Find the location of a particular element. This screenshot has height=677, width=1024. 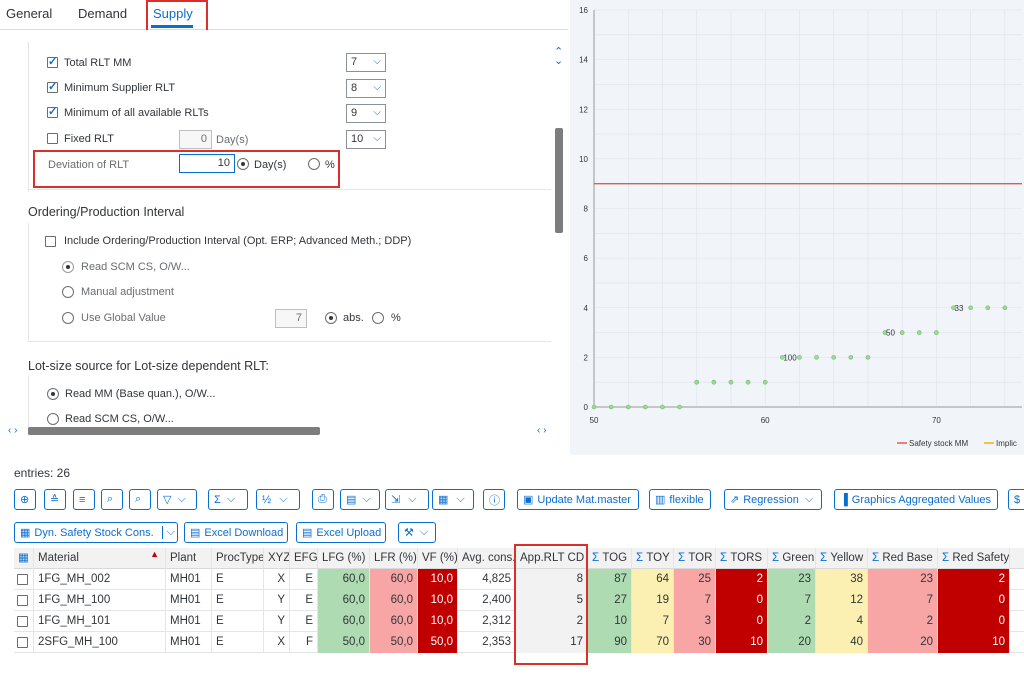

subtotal-button: ½ ⌵ is located at coordinates (278, 499).